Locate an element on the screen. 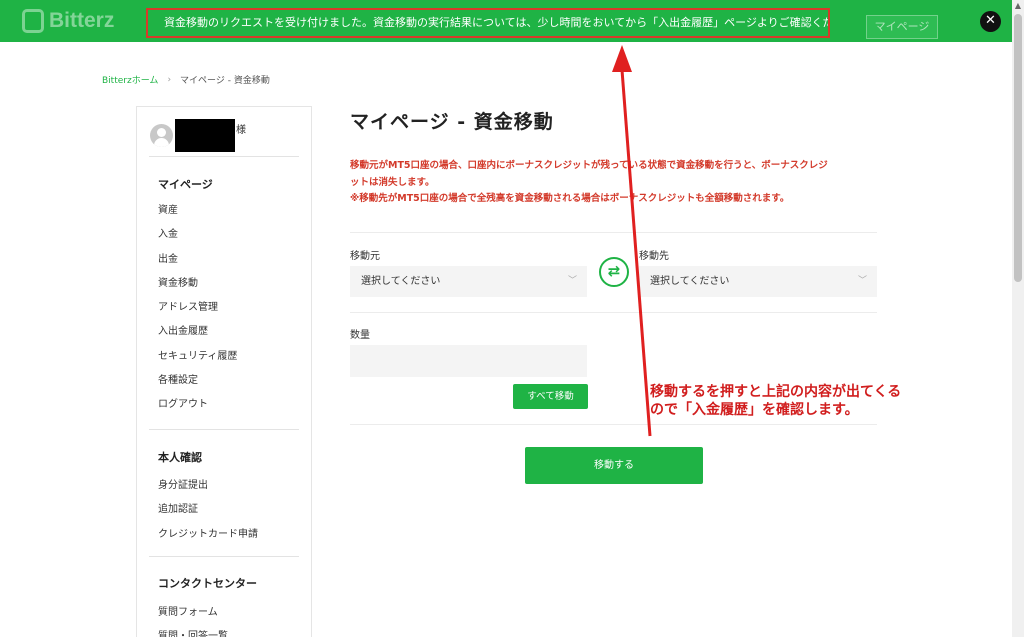 The height and width of the screenshot is (637, 1024). sidebar-item-credit-card: クレジットカード申請 is located at coordinates (208, 537).